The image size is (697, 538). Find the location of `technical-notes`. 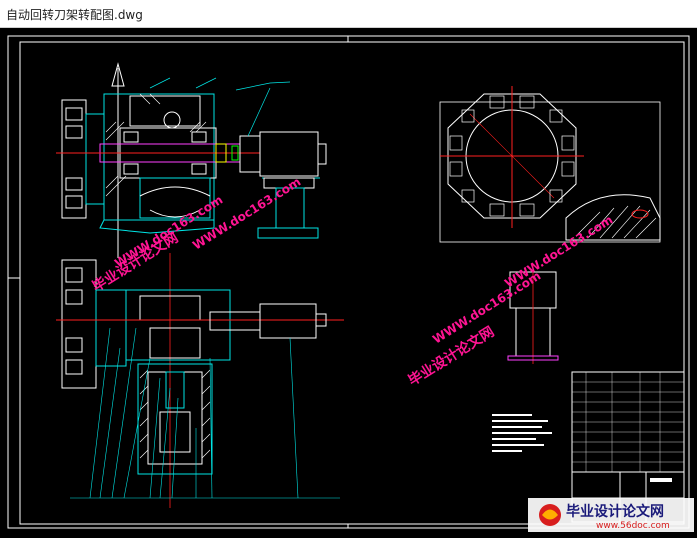

technical-notes is located at coordinates (522, 433).